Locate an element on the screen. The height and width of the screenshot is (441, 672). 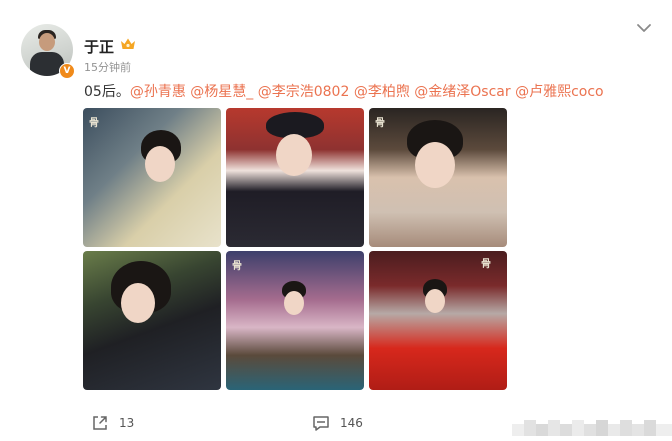
mention-link: @李柏煦 is located at coordinates (382, 92).